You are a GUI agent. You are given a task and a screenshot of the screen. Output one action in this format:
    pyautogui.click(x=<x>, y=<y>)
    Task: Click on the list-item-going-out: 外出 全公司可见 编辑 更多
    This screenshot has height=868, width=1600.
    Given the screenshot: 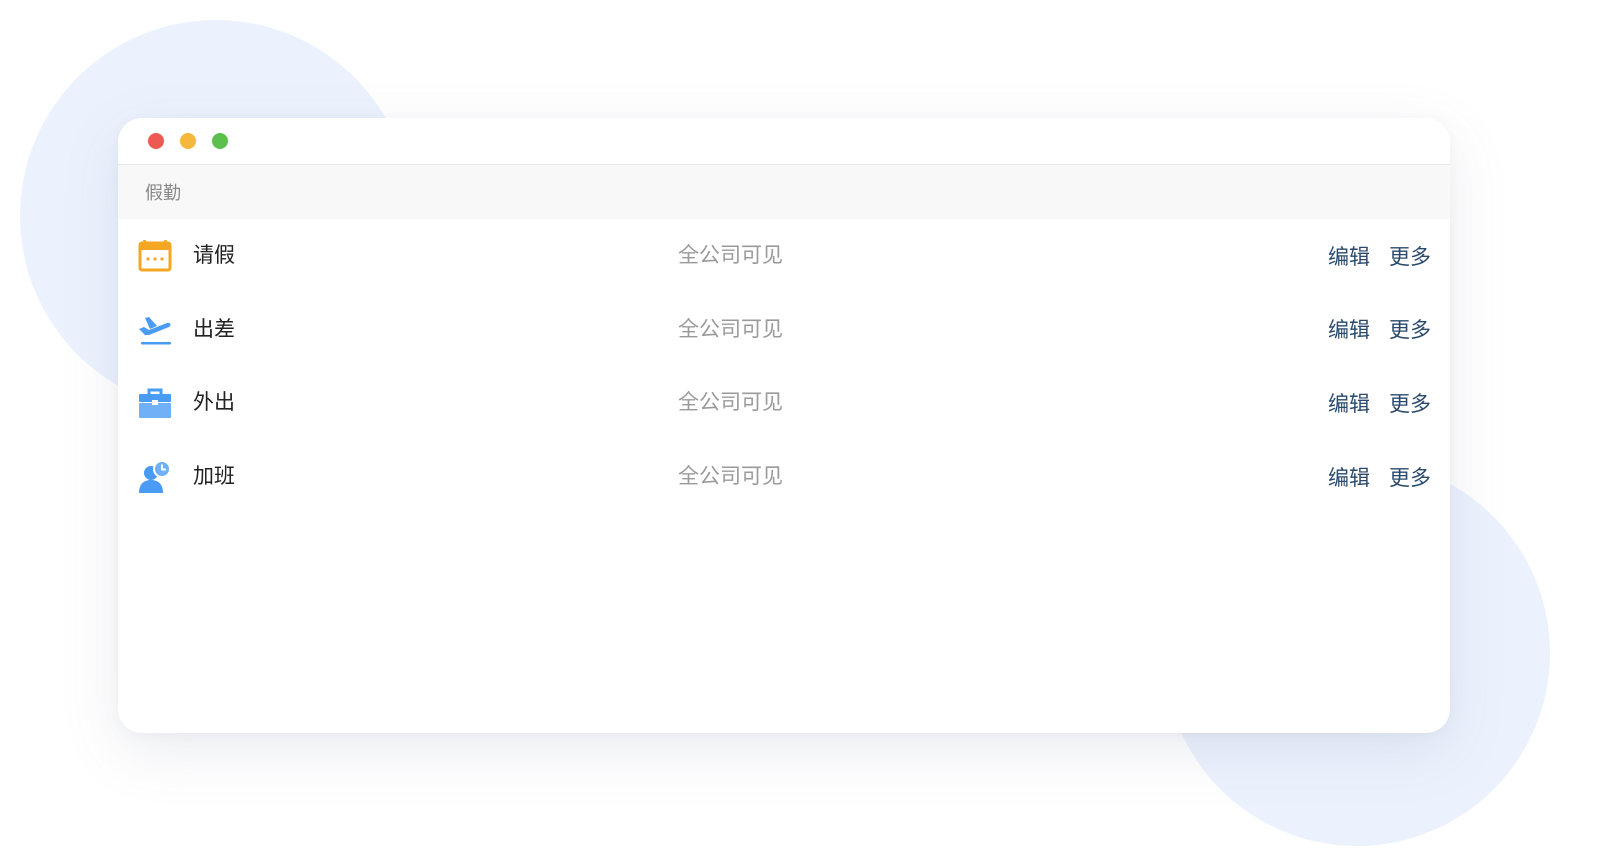 What is the action you would take?
    pyautogui.click(x=784, y=403)
    